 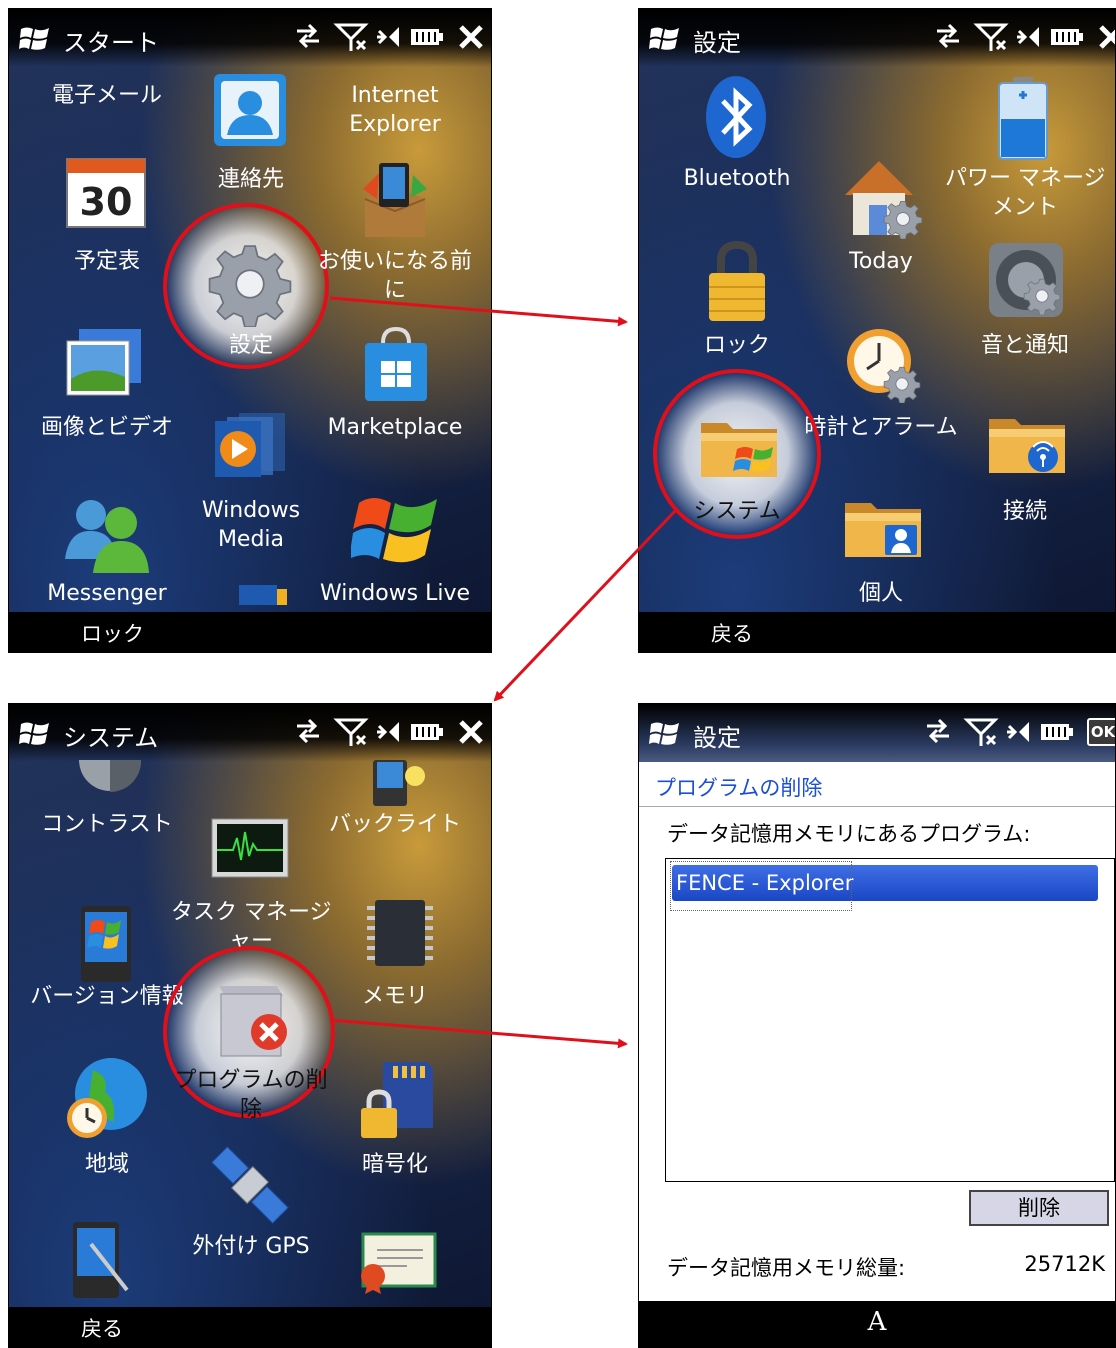 What do you see at coordinates (585, 605) in the screenshot?
I see `arrow-system-to-remove` at bounding box center [585, 605].